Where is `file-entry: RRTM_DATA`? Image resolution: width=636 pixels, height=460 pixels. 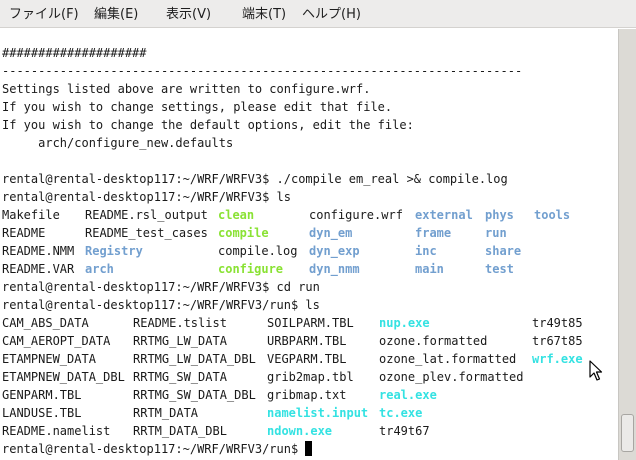 file-entry: RRTM_DATA is located at coordinates (166, 413).